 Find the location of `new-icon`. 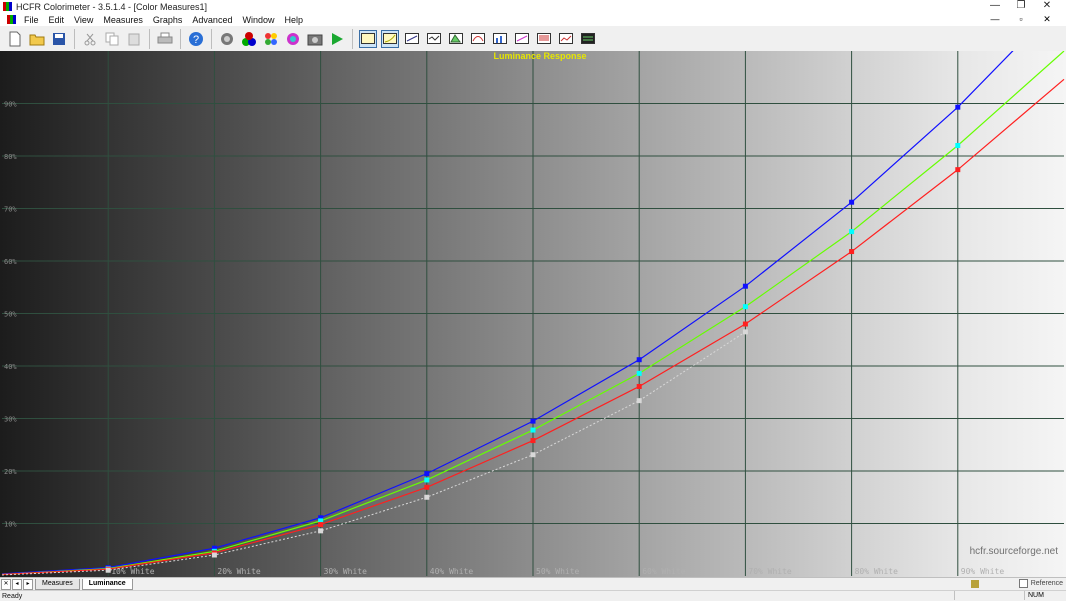

new-icon is located at coordinates (15, 39).